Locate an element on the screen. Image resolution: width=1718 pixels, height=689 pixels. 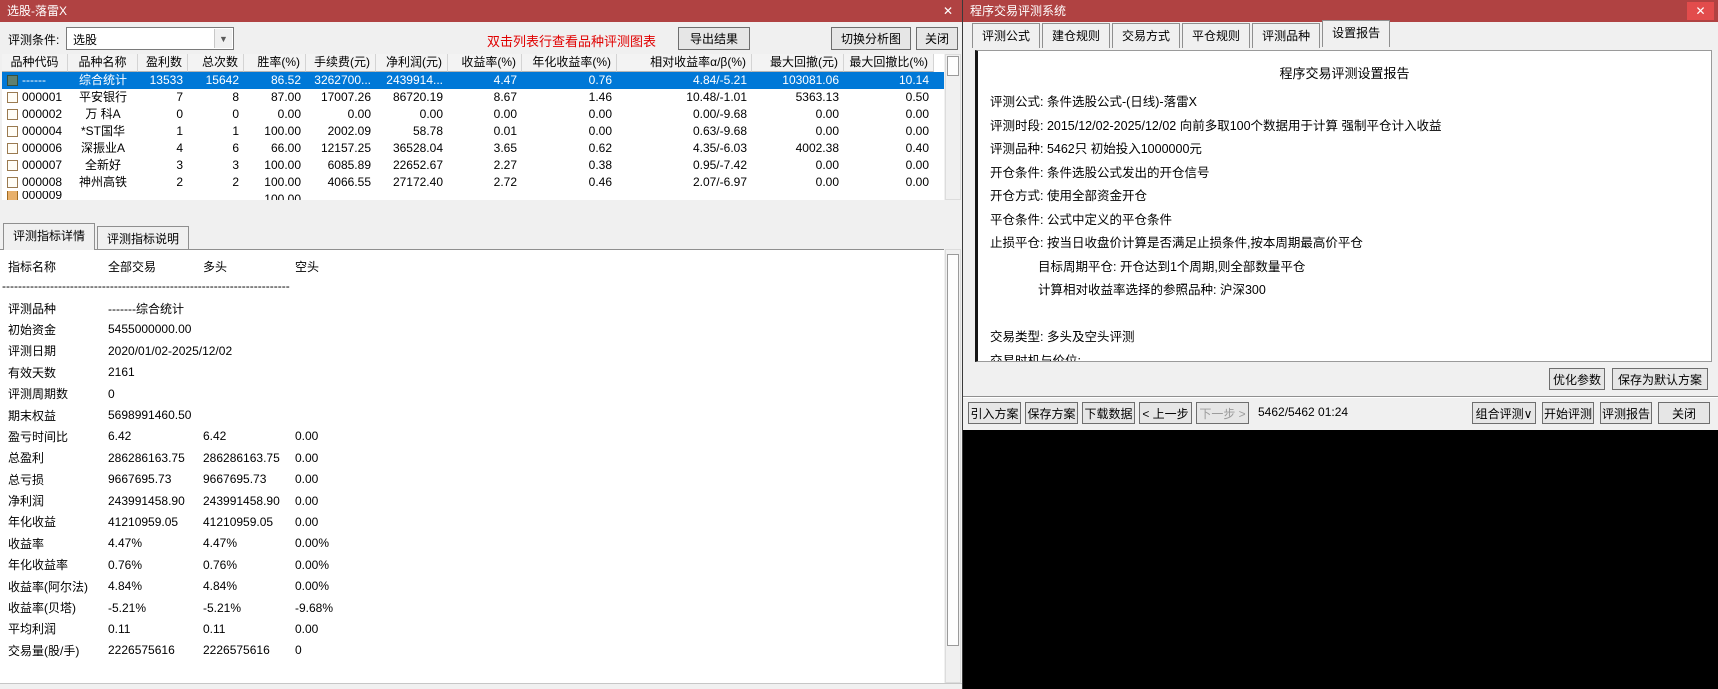
table-cell: 1 is located at coordinates (179, 131).